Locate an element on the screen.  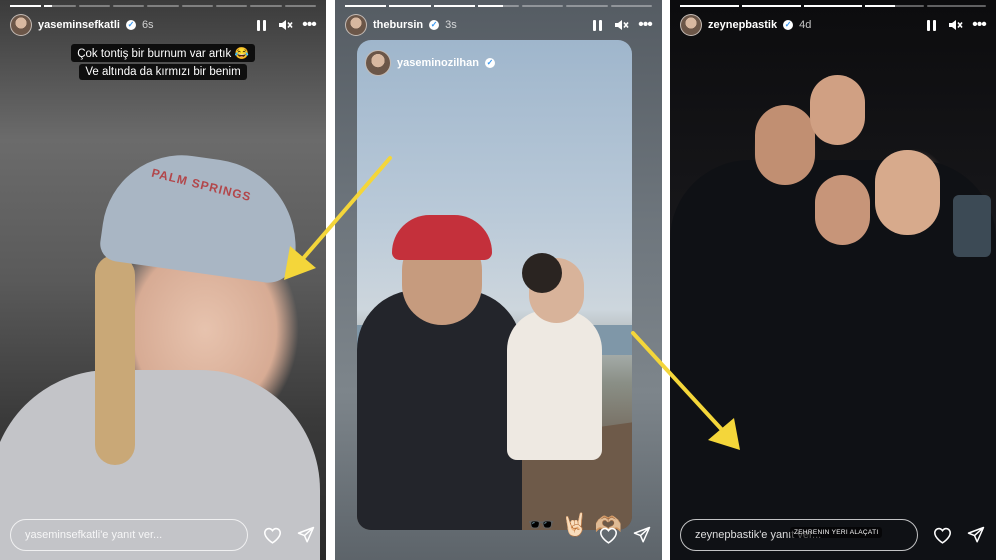
photo-woman-shape is located at coordinates (554, 385).